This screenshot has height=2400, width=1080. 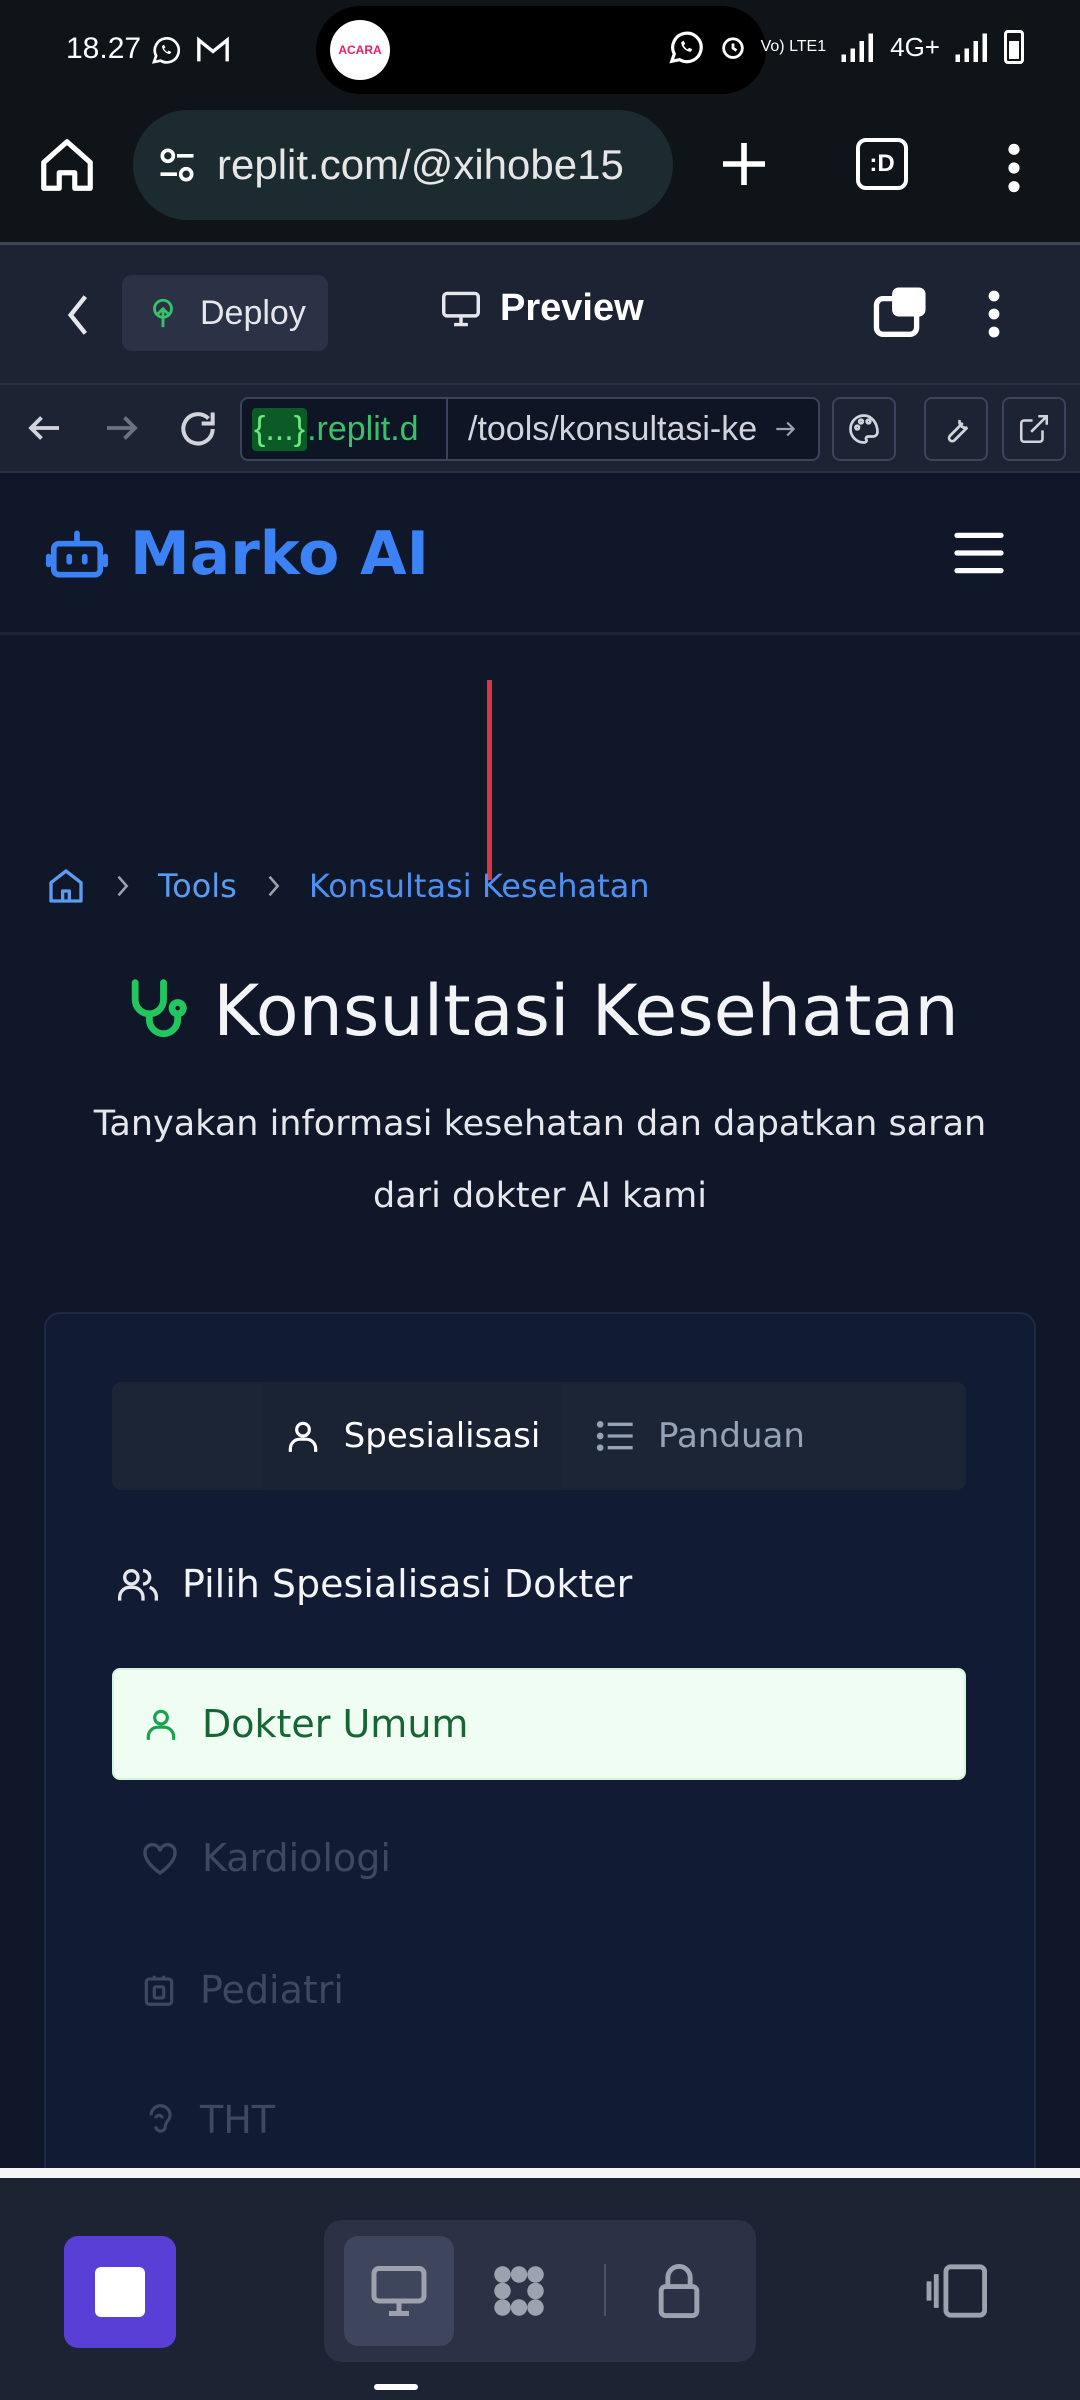 I want to click on specialization-option-pediatri: Pediatri, so click(x=539, y=1990).